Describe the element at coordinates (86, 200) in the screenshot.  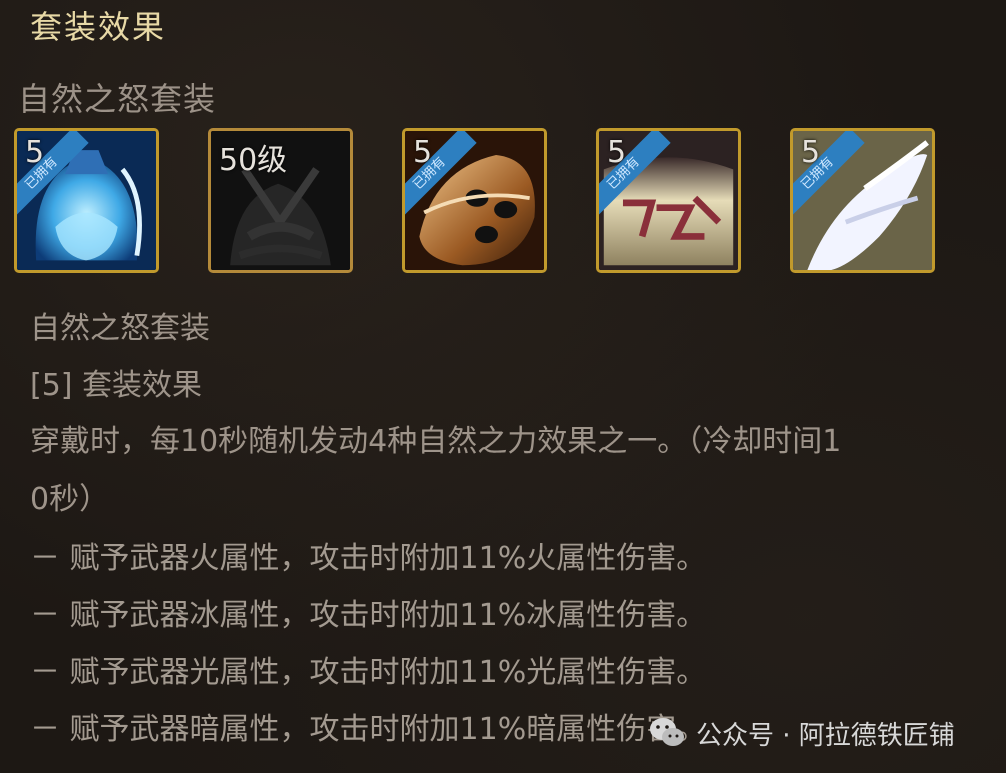
I see `equipment-slot-1: 已拥有 5` at that location.